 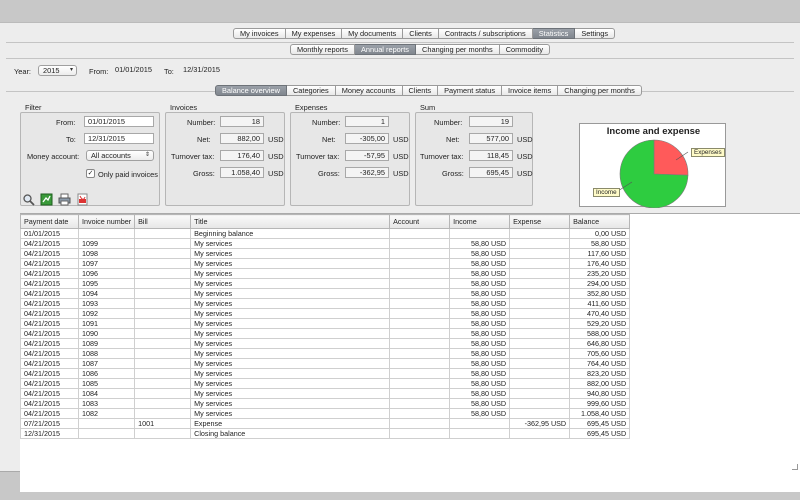 What do you see at coordinates (420, 221) in the screenshot?
I see `column-header: Account` at bounding box center [420, 221].